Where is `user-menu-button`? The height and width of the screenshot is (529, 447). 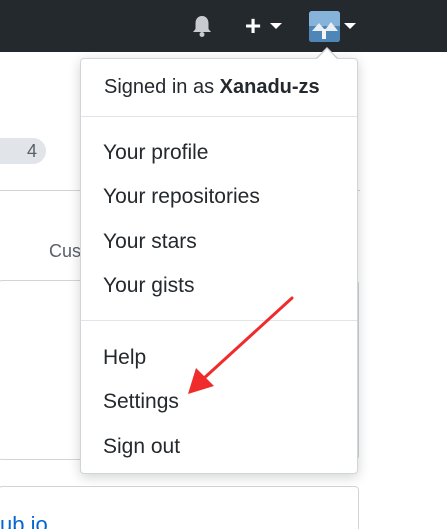
user-menu-button is located at coordinates (335, 26).